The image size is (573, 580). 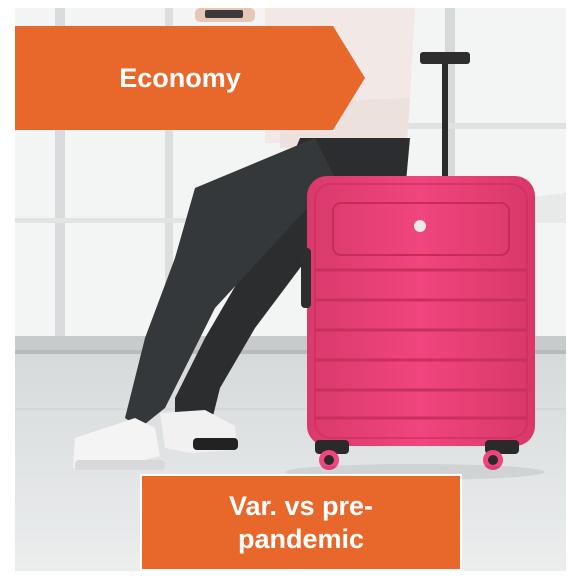 I want to click on variation-badge: Var. vs pre-pandemic, so click(x=301, y=522).